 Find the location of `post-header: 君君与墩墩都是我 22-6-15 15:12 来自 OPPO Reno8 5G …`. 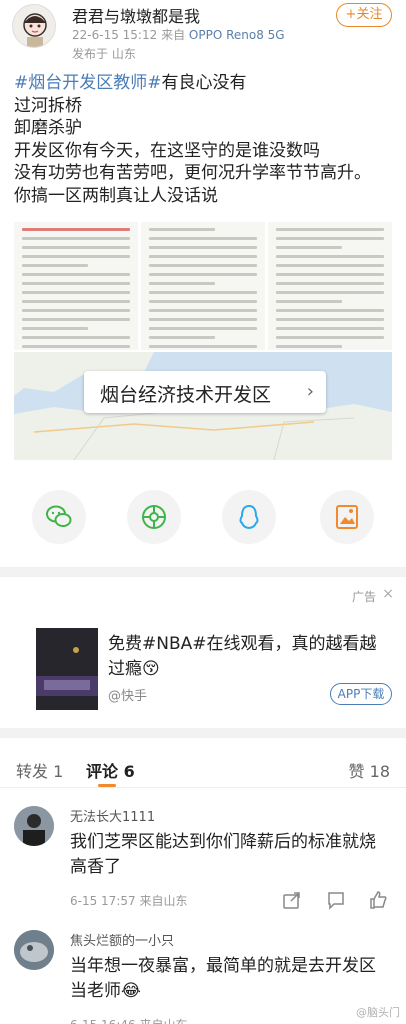

post-header: 君君与墩墩都是我 22-6-15 15:12 来自 OPPO Reno8 5G … is located at coordinates (203, 33).